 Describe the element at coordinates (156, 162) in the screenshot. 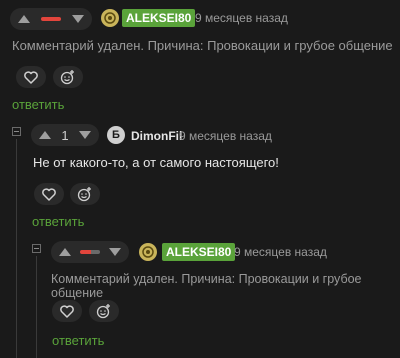

I see `comment-text: Не от какого-то, а от самого настоящего!` at that location.